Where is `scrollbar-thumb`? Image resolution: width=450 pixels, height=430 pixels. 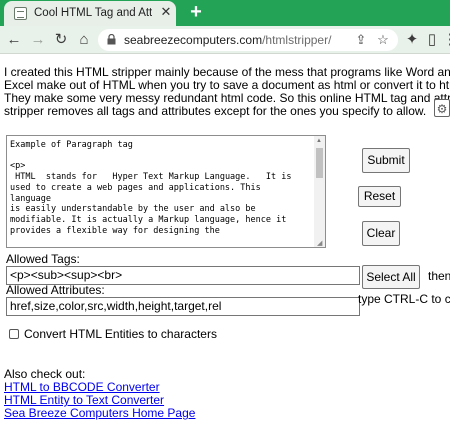 scrollbar-thumb is located at coordinates (319, 163).